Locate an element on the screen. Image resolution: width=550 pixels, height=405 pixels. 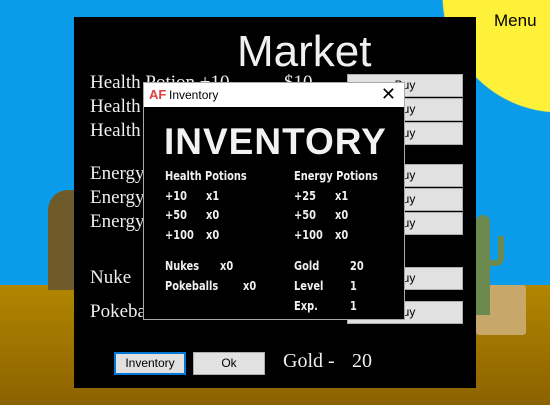
health-amount: +100 is located at coordinates (179, 235).